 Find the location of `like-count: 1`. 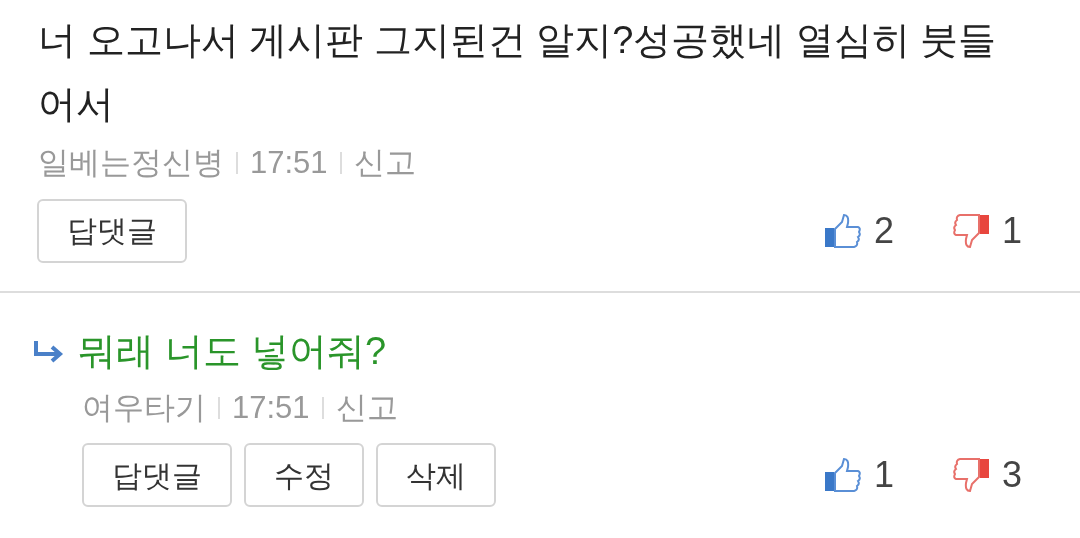

like-count: 1 is located at coordinates (883, 475).